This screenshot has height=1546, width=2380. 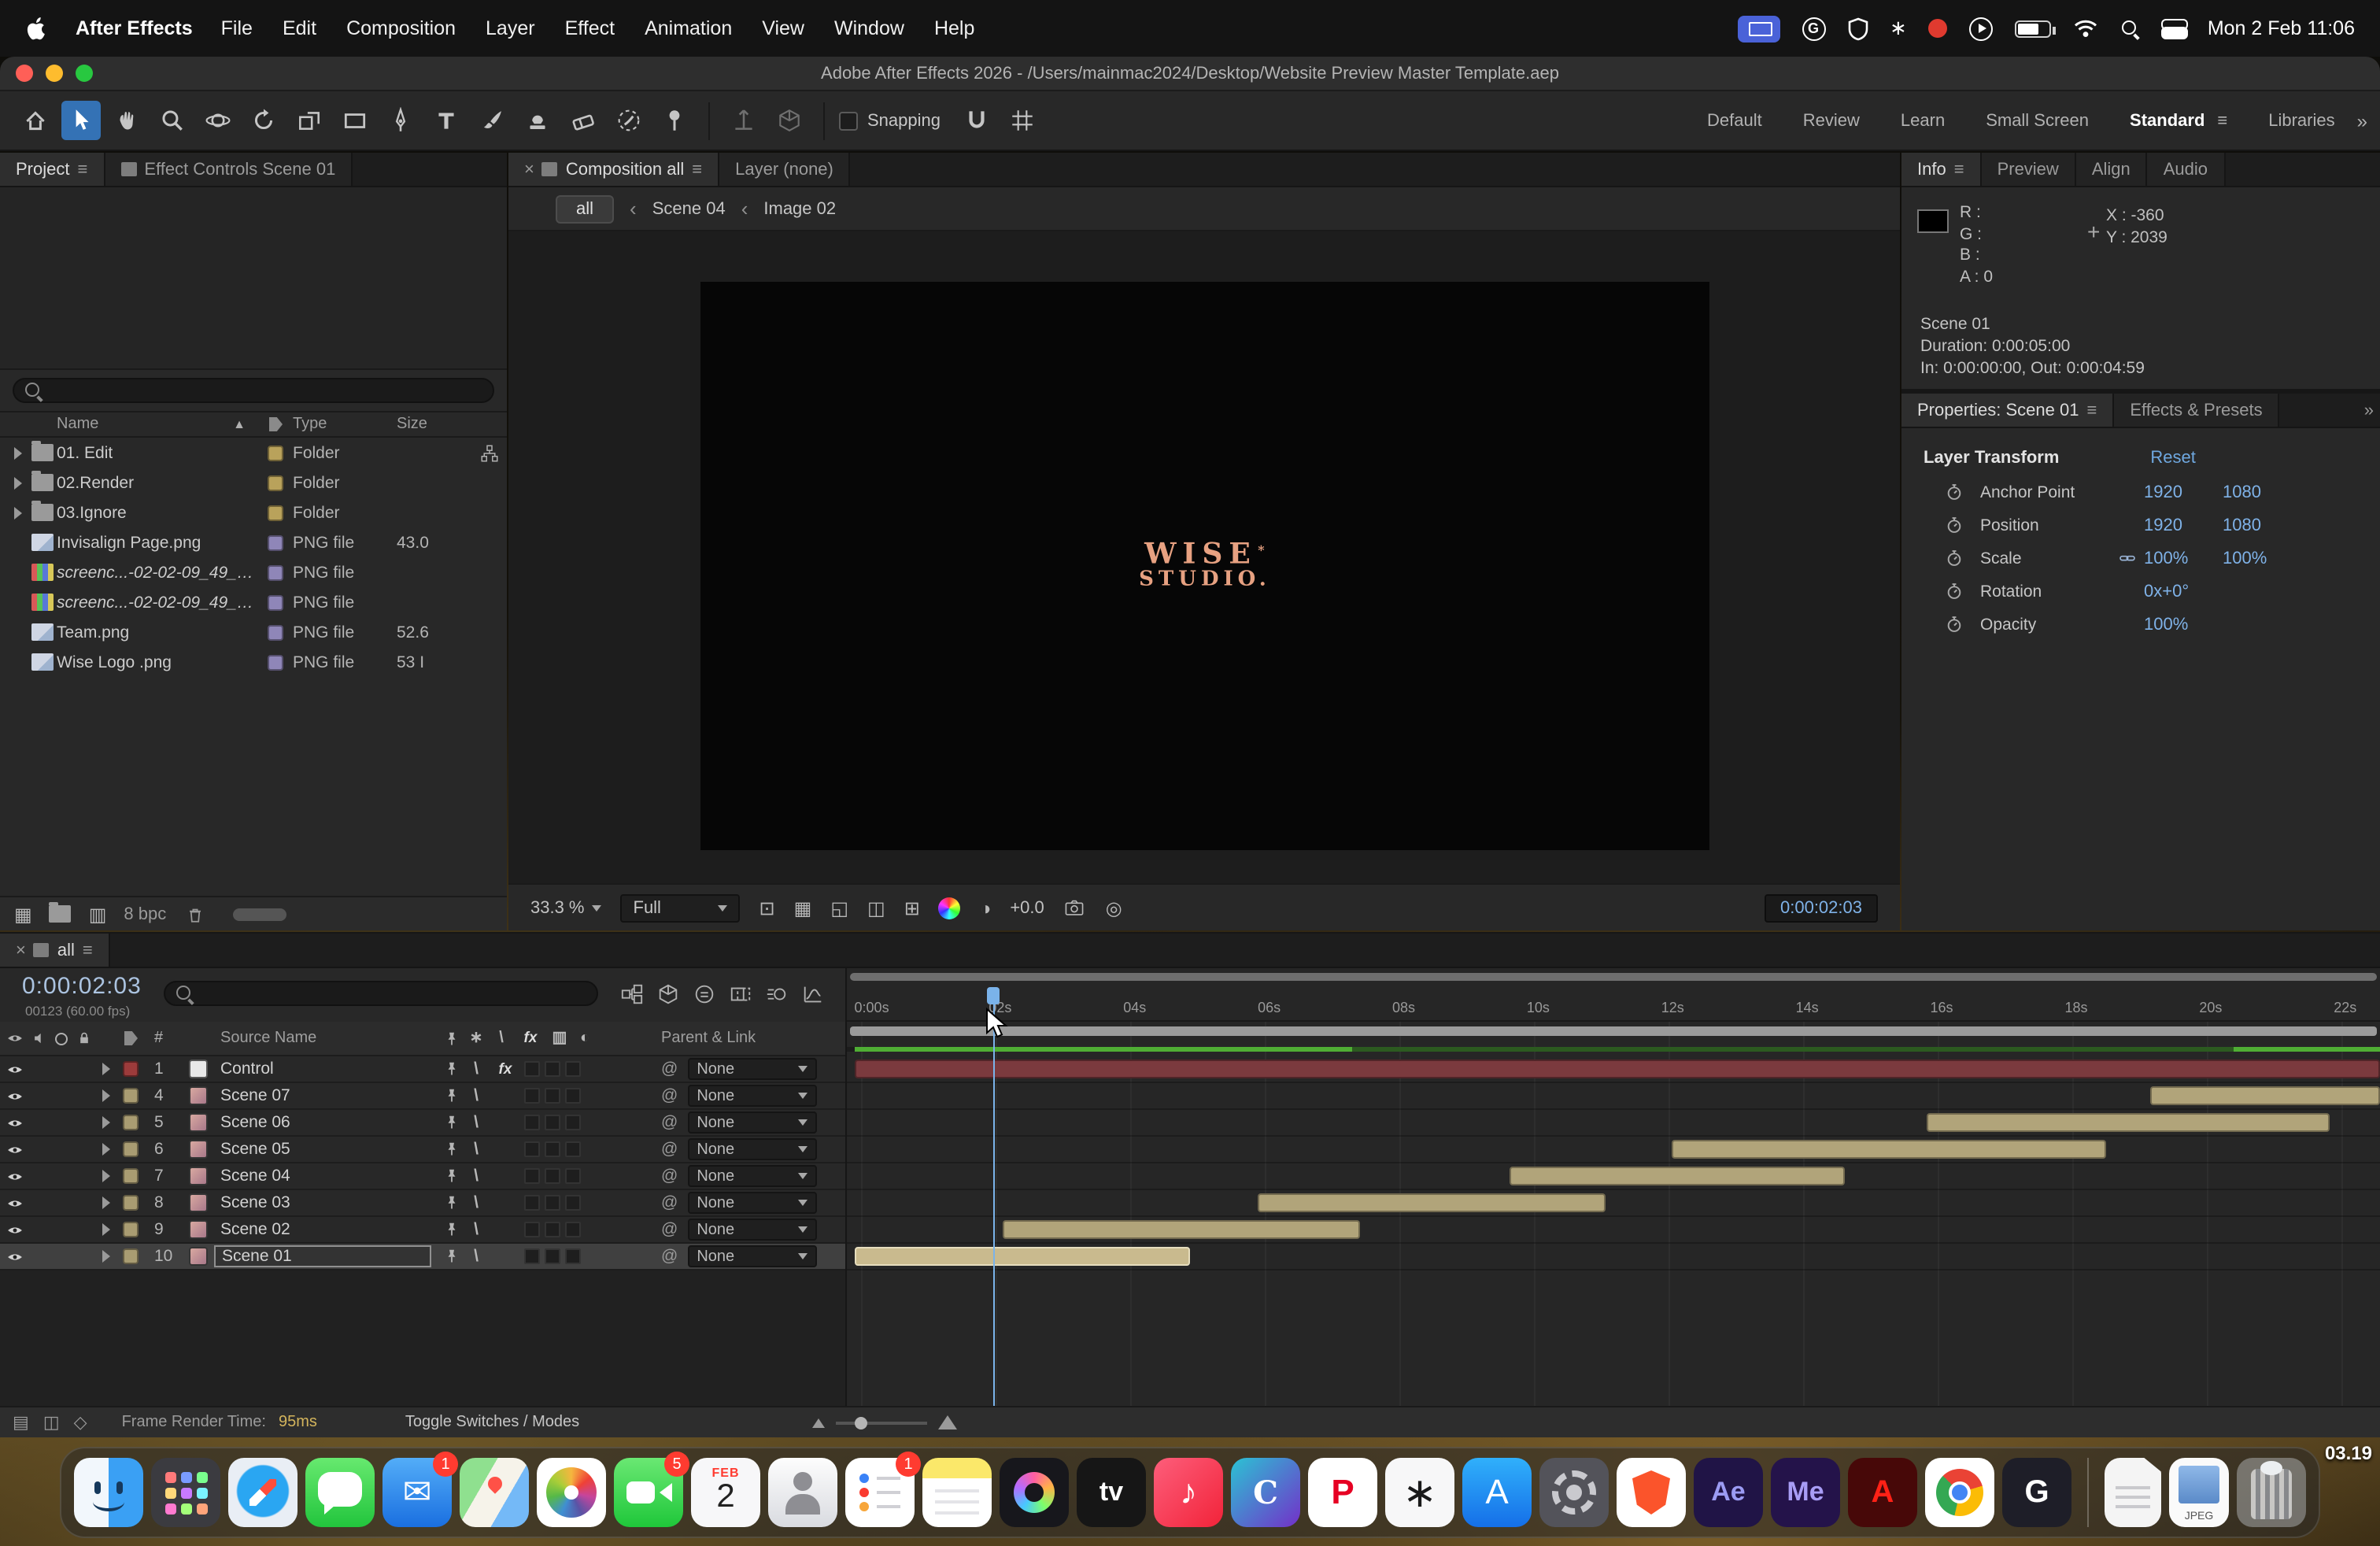 What do you see at coordinates (381, 993) in the screenshot?
I see `timeline-search-input` at bounding box center [381, 993].